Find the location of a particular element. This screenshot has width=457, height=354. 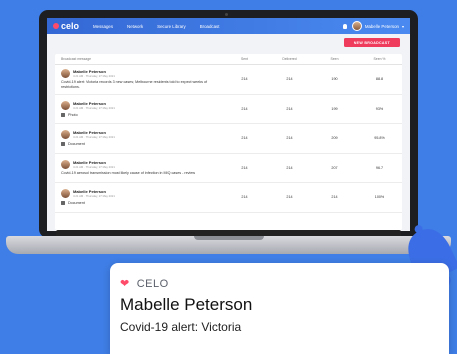

seen-count: 209 is located at coordinates (334, 138).